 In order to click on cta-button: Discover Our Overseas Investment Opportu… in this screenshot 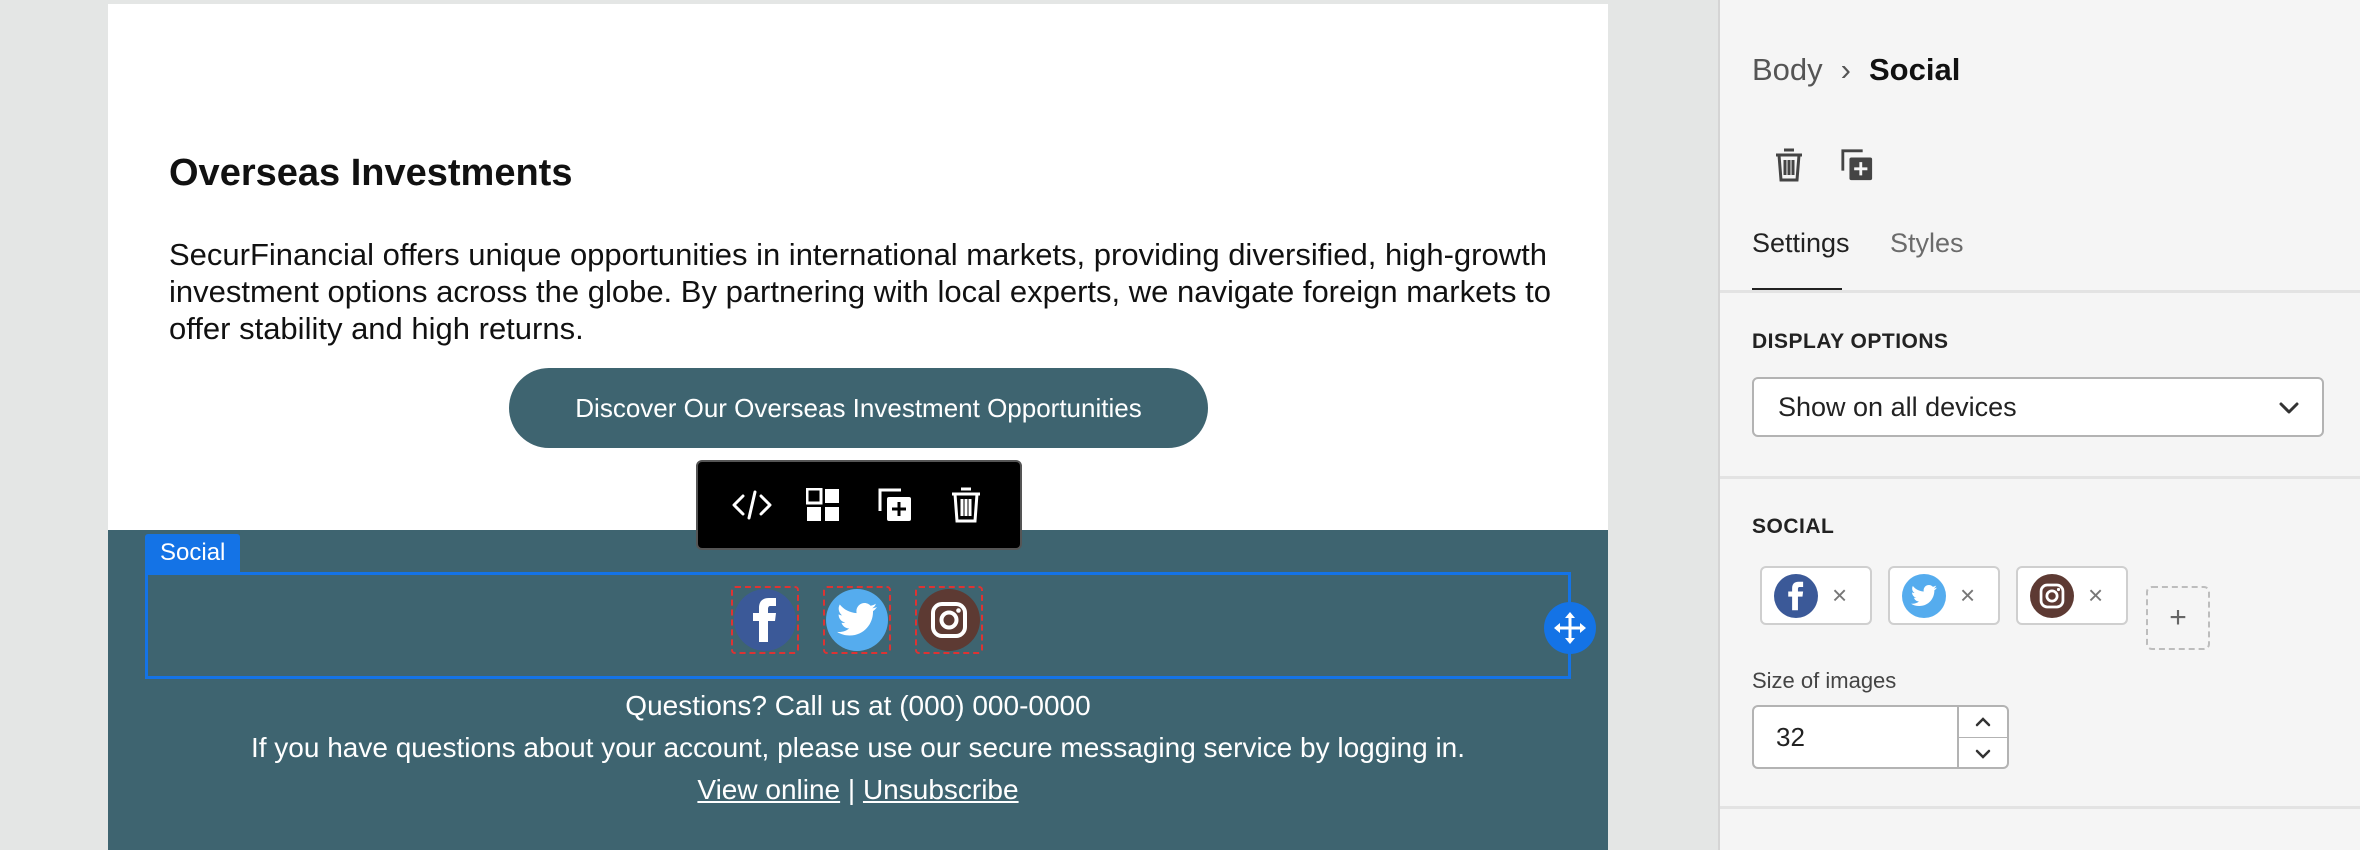, I will do `click(858, 408)`.